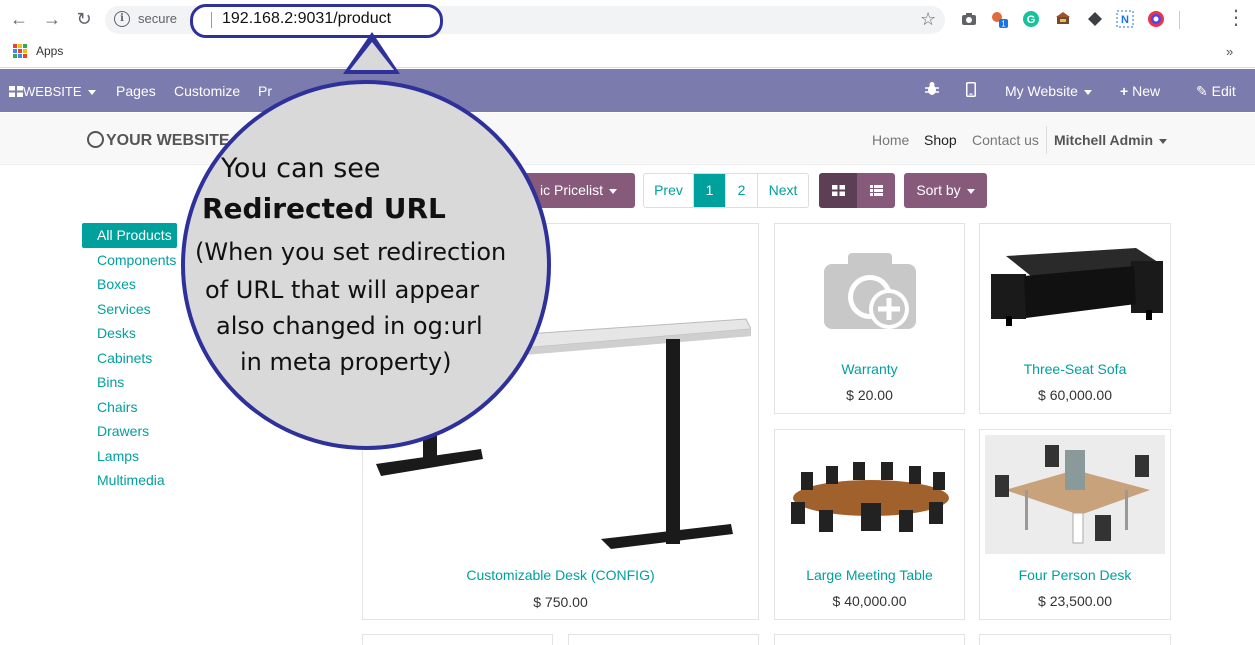 This screenshot has width=1255, height=645. I want to click on callout-line-1: You can see, so click(301, 168).